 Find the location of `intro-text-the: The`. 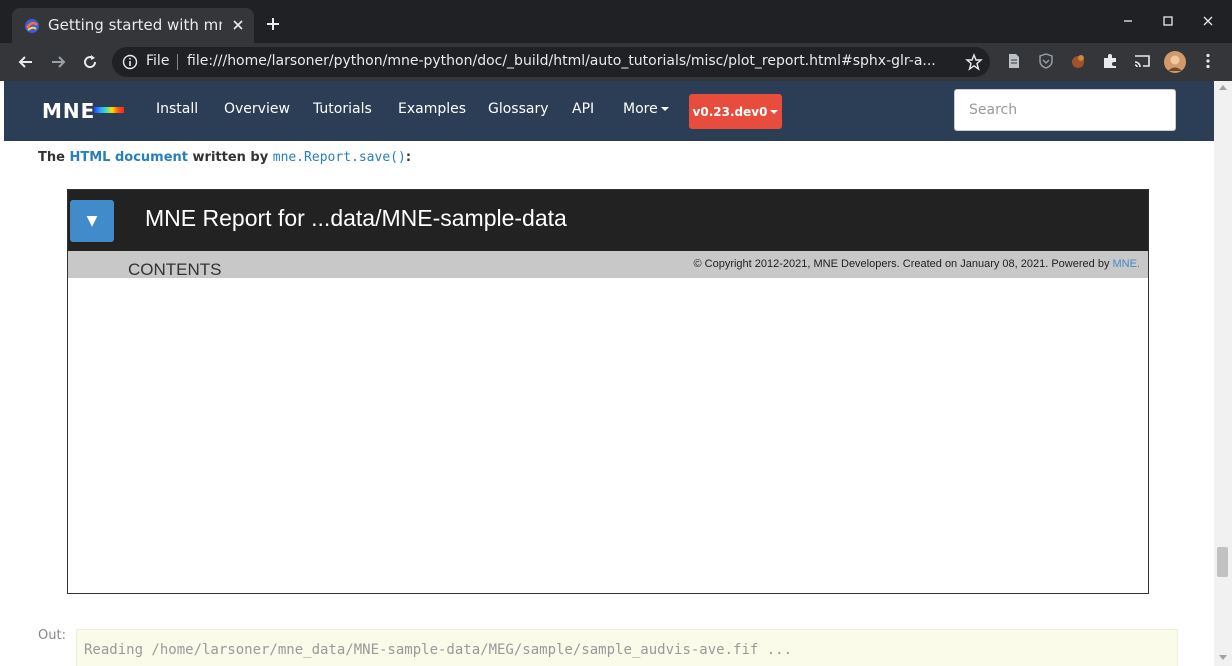

intro-text-the: The is located at coordinates (54, 157).